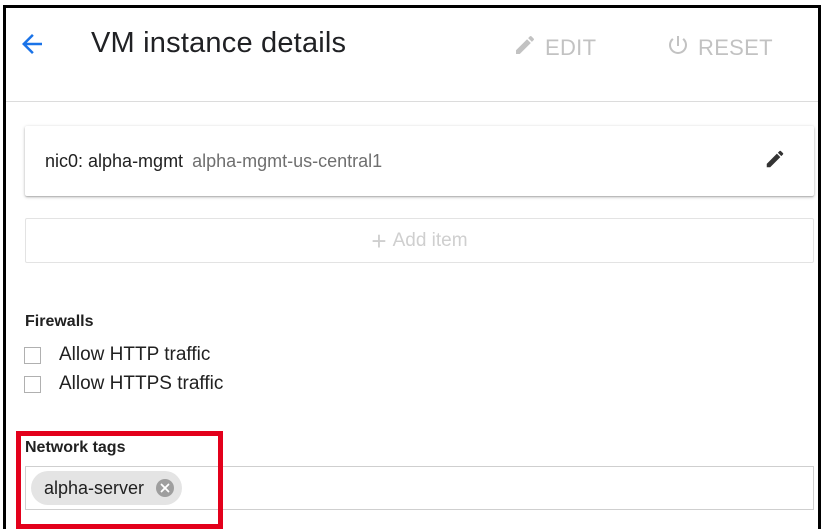  Describe the element at coordinates (59, 321) in the screenshot. I see `firewalls-heading: Firewalls` at that location.